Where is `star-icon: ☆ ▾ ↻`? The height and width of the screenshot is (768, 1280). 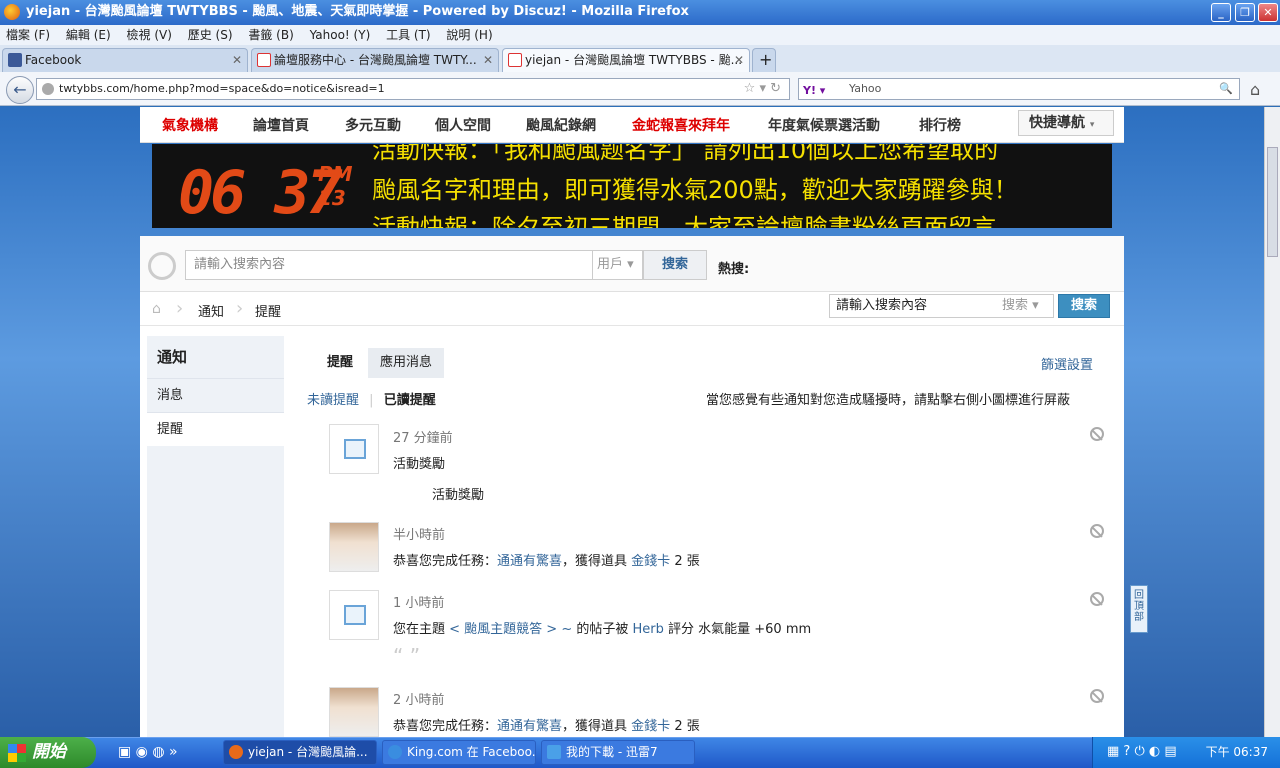
star-icon: ☆ ▾ ↻ is located at coordinates (762, 89).